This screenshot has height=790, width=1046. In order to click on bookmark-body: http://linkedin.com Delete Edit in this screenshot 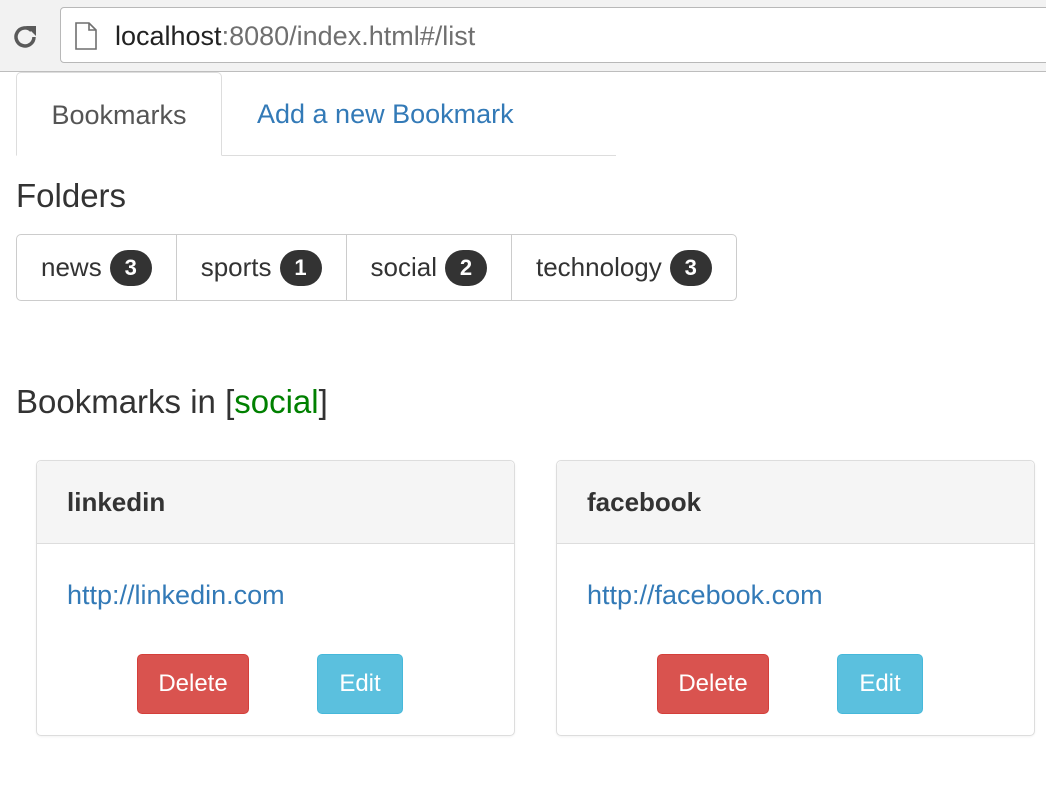, I will do `click(275, 639)`.